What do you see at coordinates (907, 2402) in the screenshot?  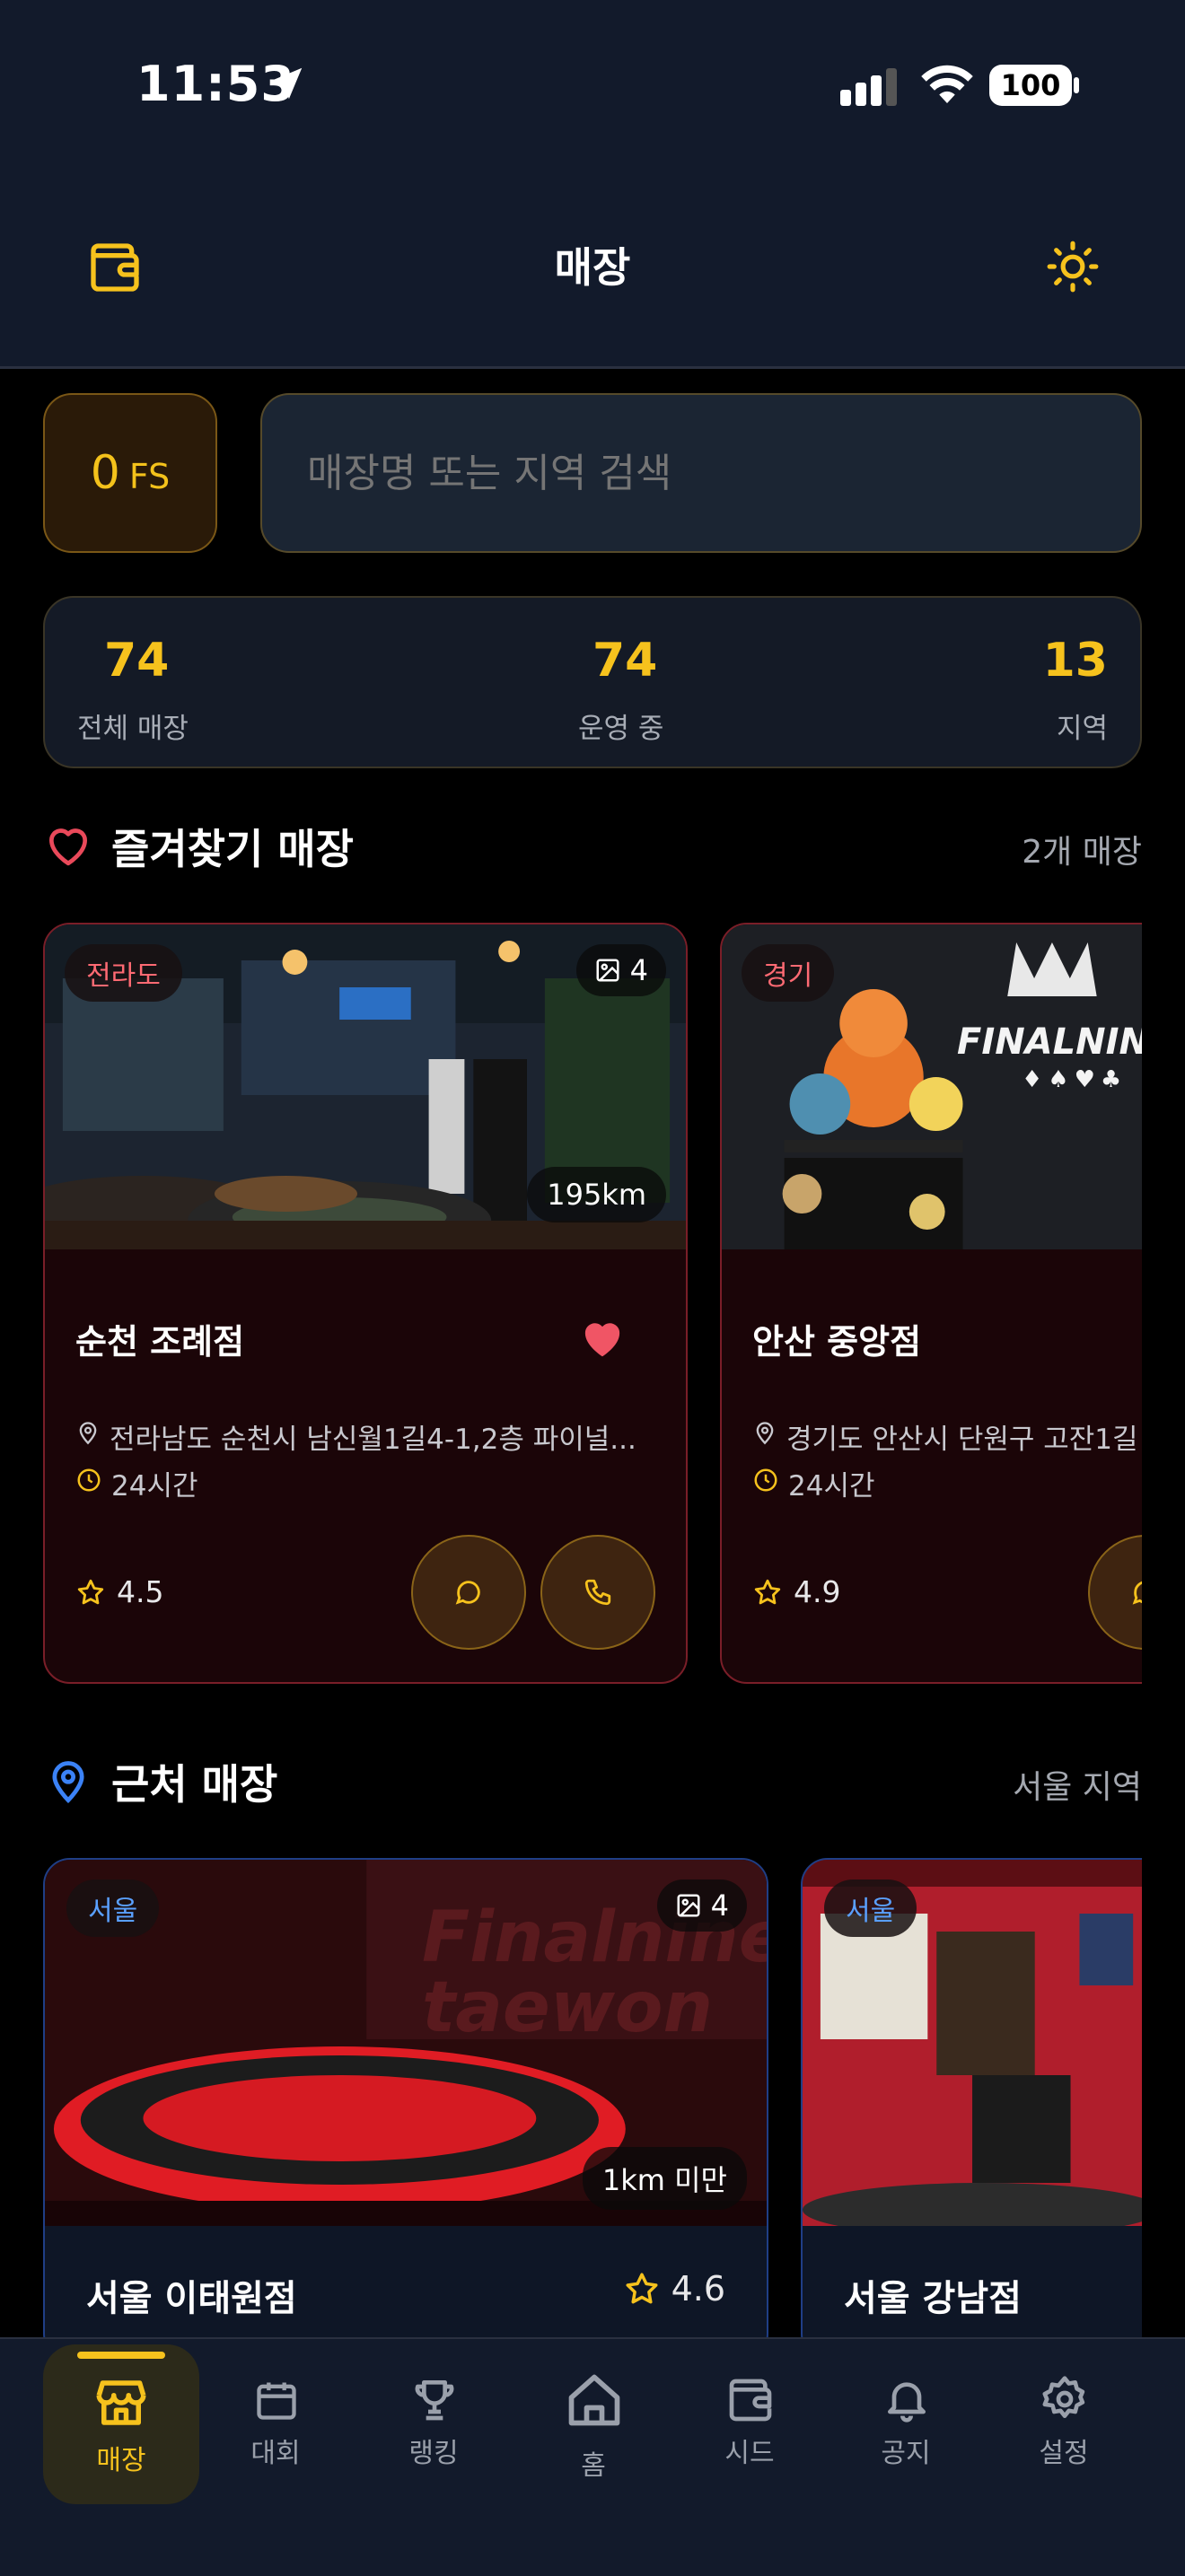 I see `bell-icon` at bounding box center [907, 2402].